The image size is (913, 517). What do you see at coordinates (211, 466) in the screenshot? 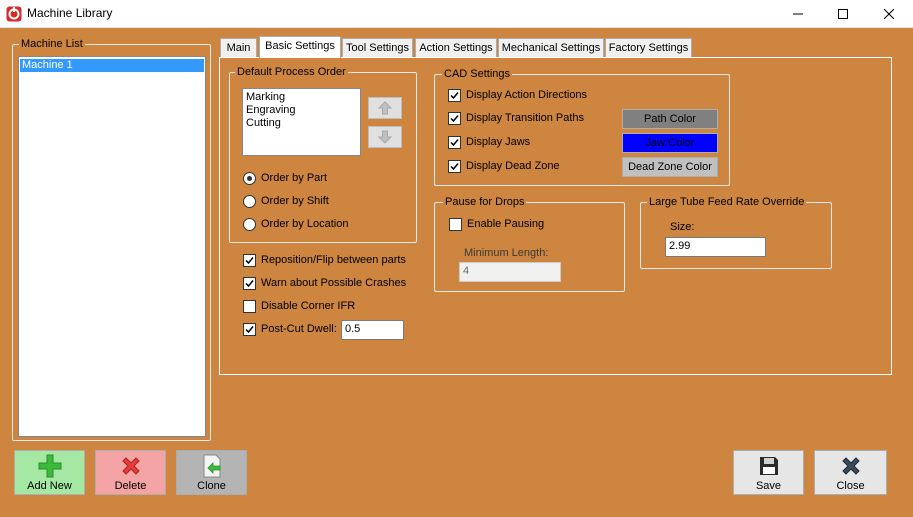
I see `clone-icon` at bounding box center [211, 466].